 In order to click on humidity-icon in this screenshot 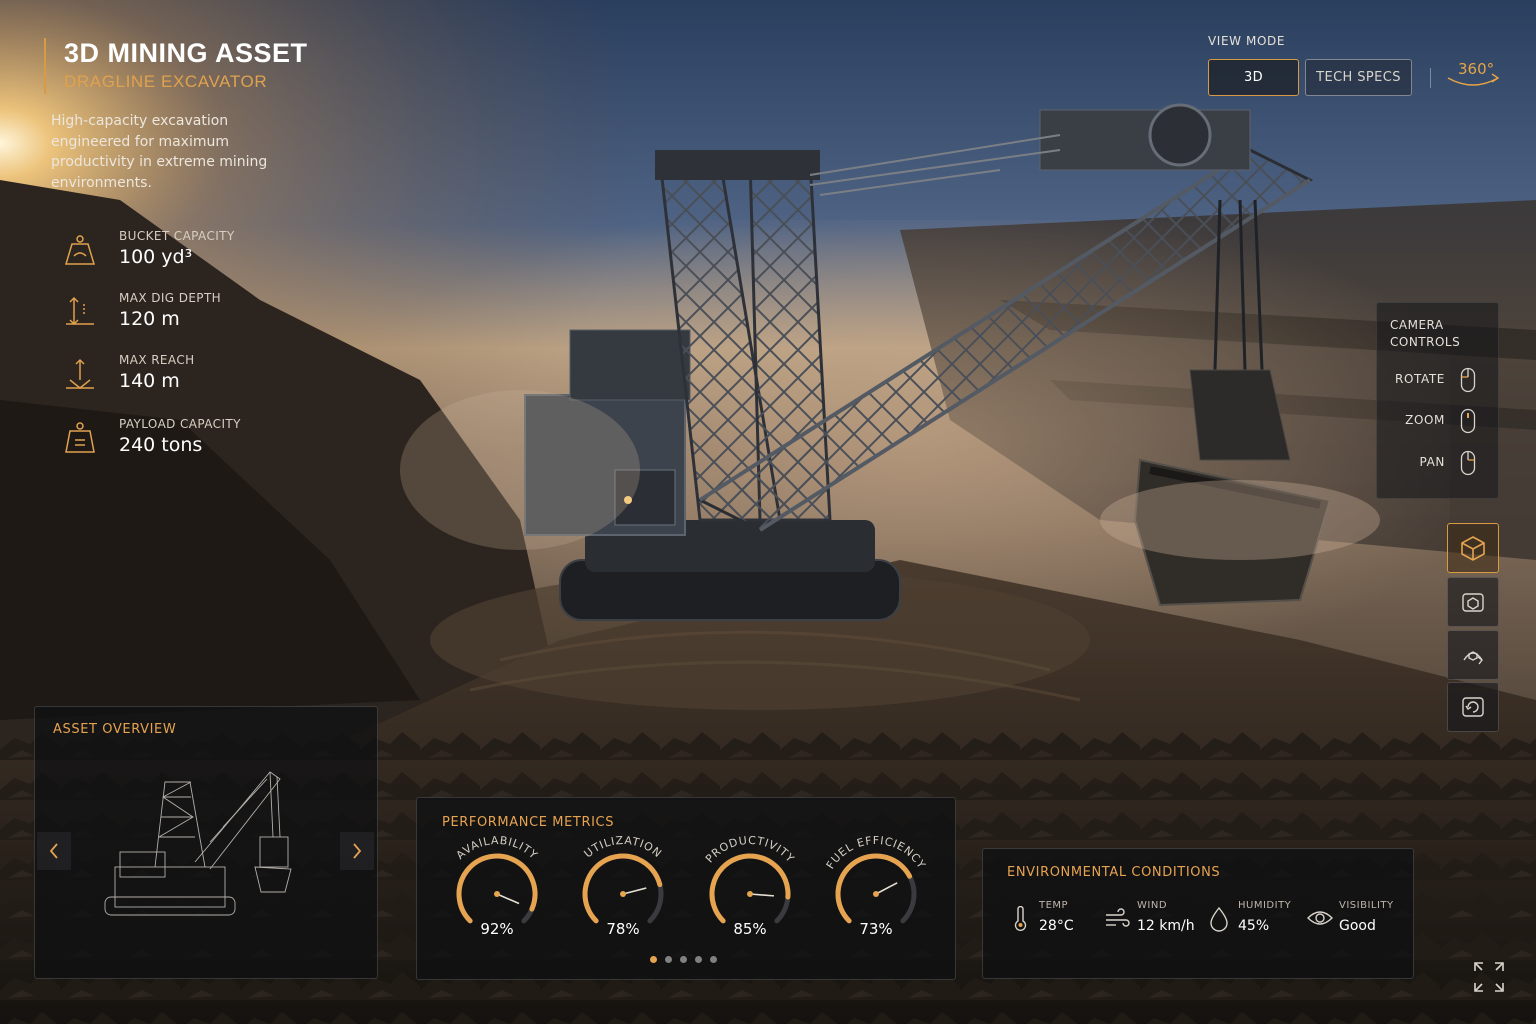, I will do `click(1219, 919)`.